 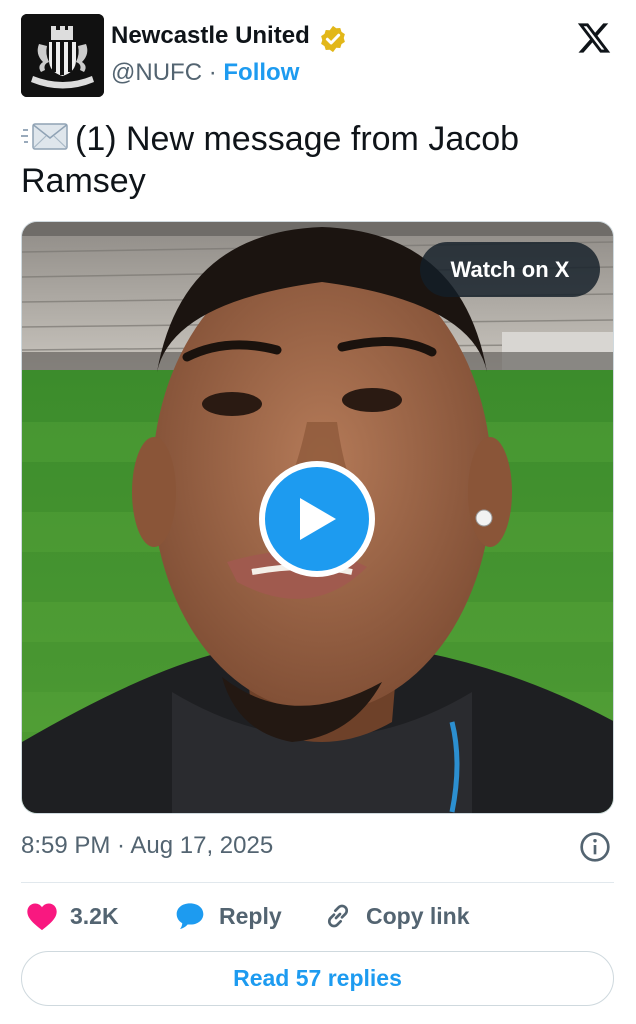 I want to click on newcastle-crest-icon, so click(x=62, y=55).